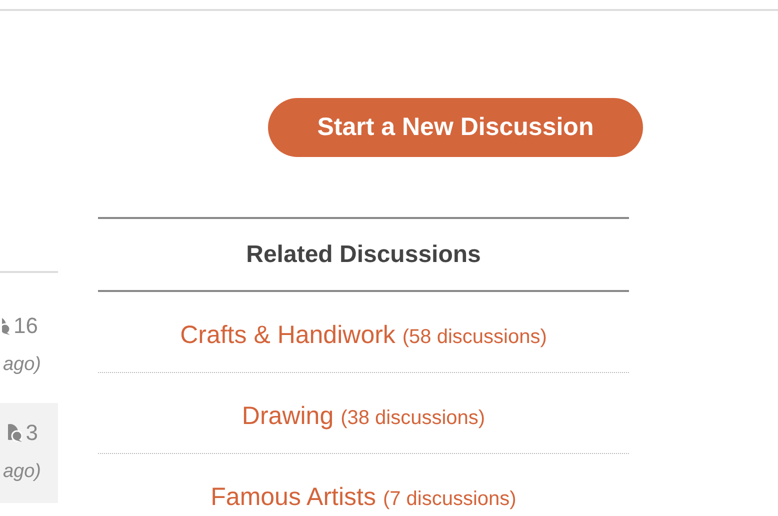  I want to click on comment-count: 16, so click(26, 326).